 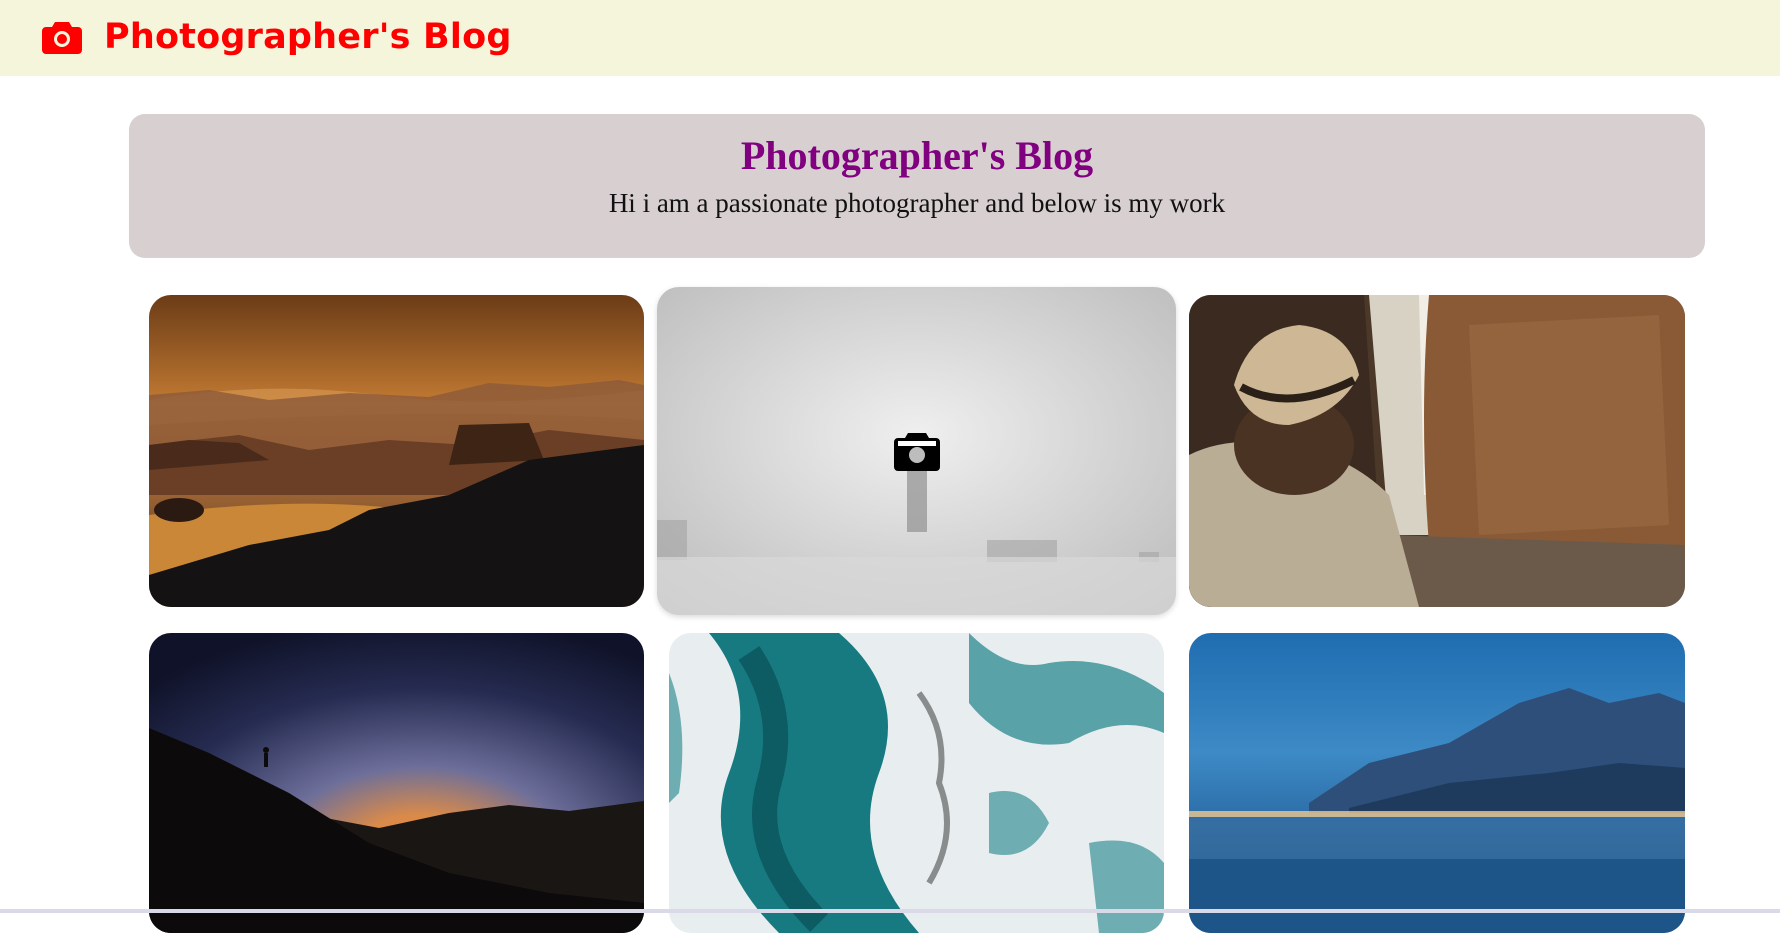 What do you see at coordinates (890, 38) in the screenshot?
I see `navbar: Photographer's Blog` at bounding box center [890, 38].